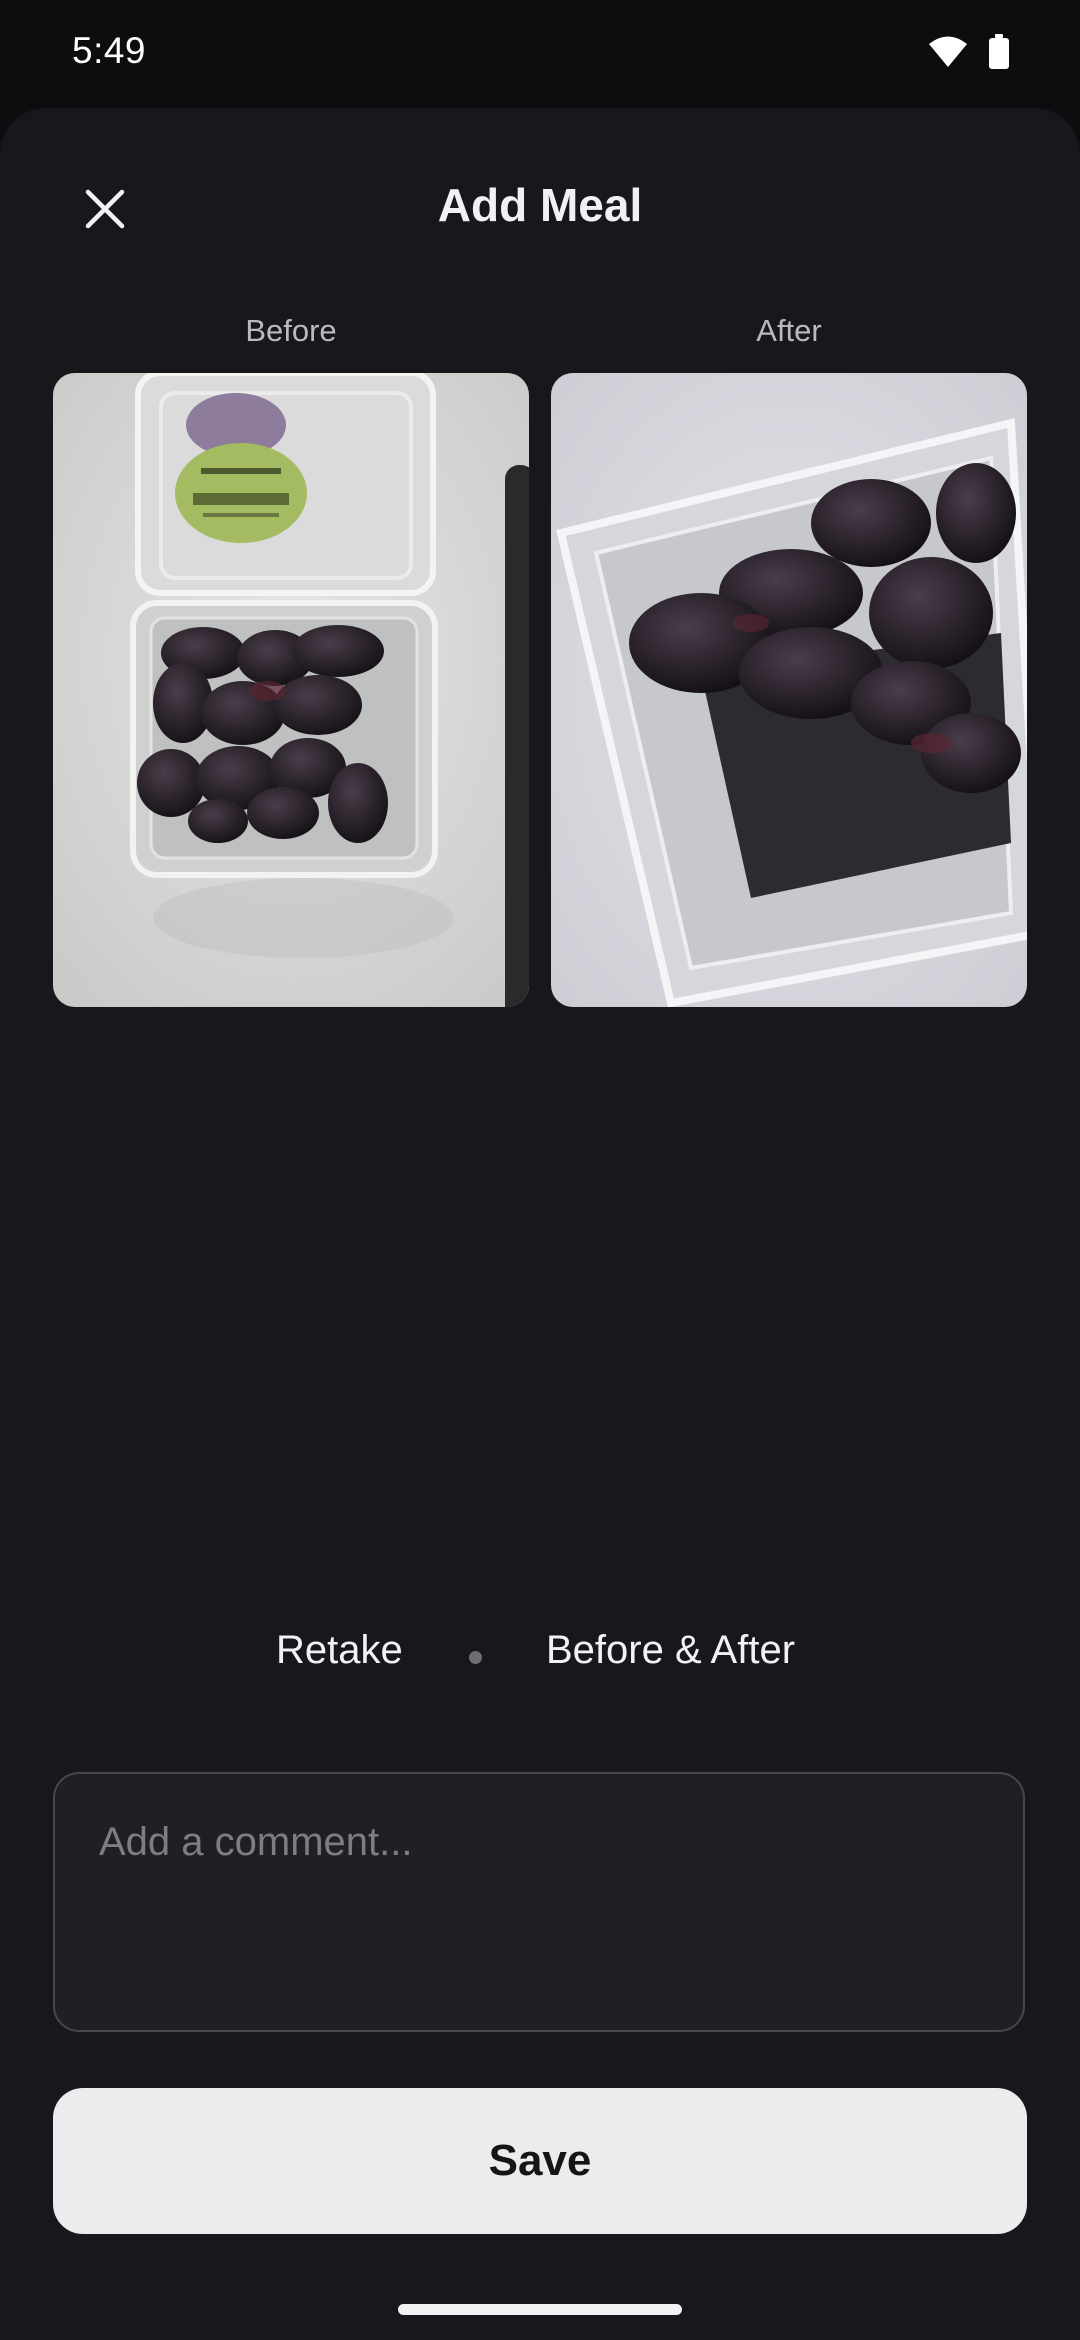  I want to click on comment-box, so click(539, 1902).